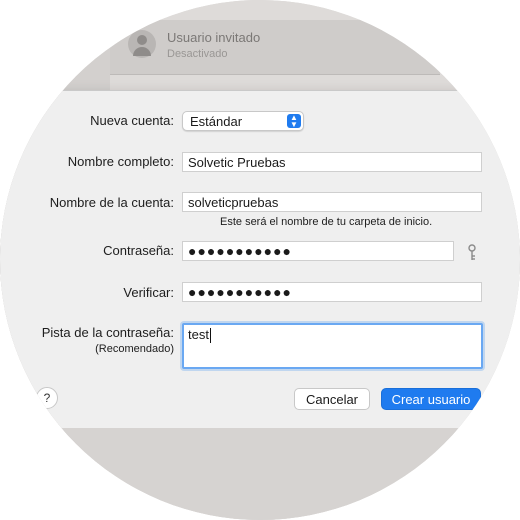 The width and height of the screenshot is (520, 520). I want to click on guest-user-row, so click(275, 47).